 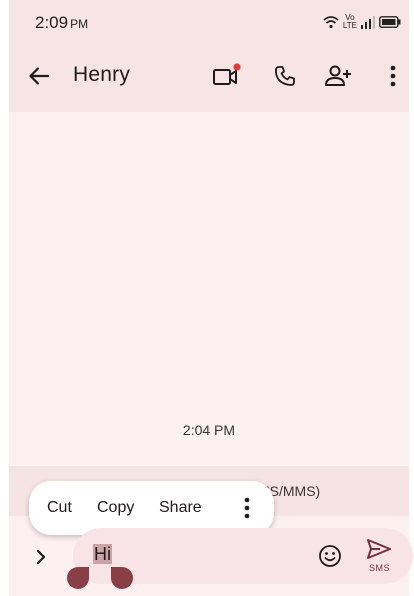 I want to click on emoji-icon, so click(x=330, y=556).